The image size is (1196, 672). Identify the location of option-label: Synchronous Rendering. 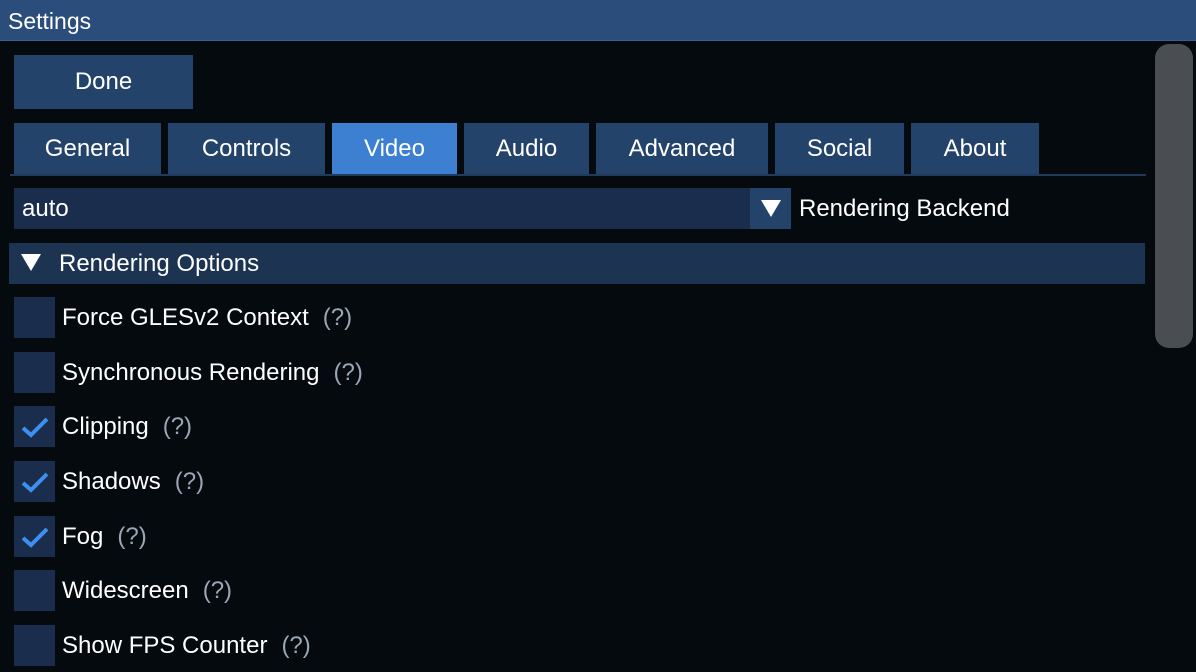
(191, 372).